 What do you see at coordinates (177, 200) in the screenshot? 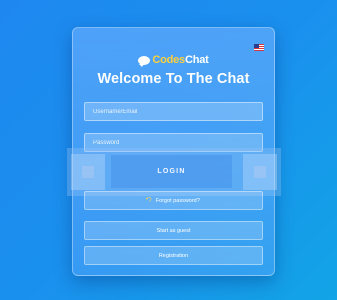
I see `forgot-password-label: Forgot password?` at bounding box center [177, 200].